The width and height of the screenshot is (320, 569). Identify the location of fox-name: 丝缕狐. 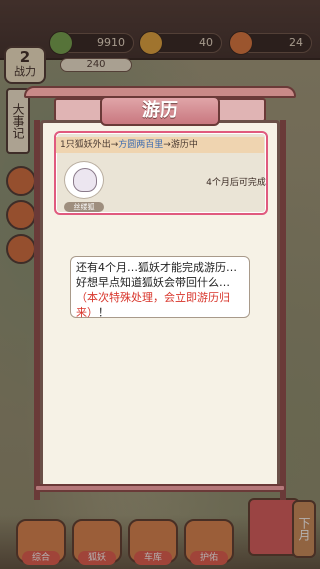
(84, 207).